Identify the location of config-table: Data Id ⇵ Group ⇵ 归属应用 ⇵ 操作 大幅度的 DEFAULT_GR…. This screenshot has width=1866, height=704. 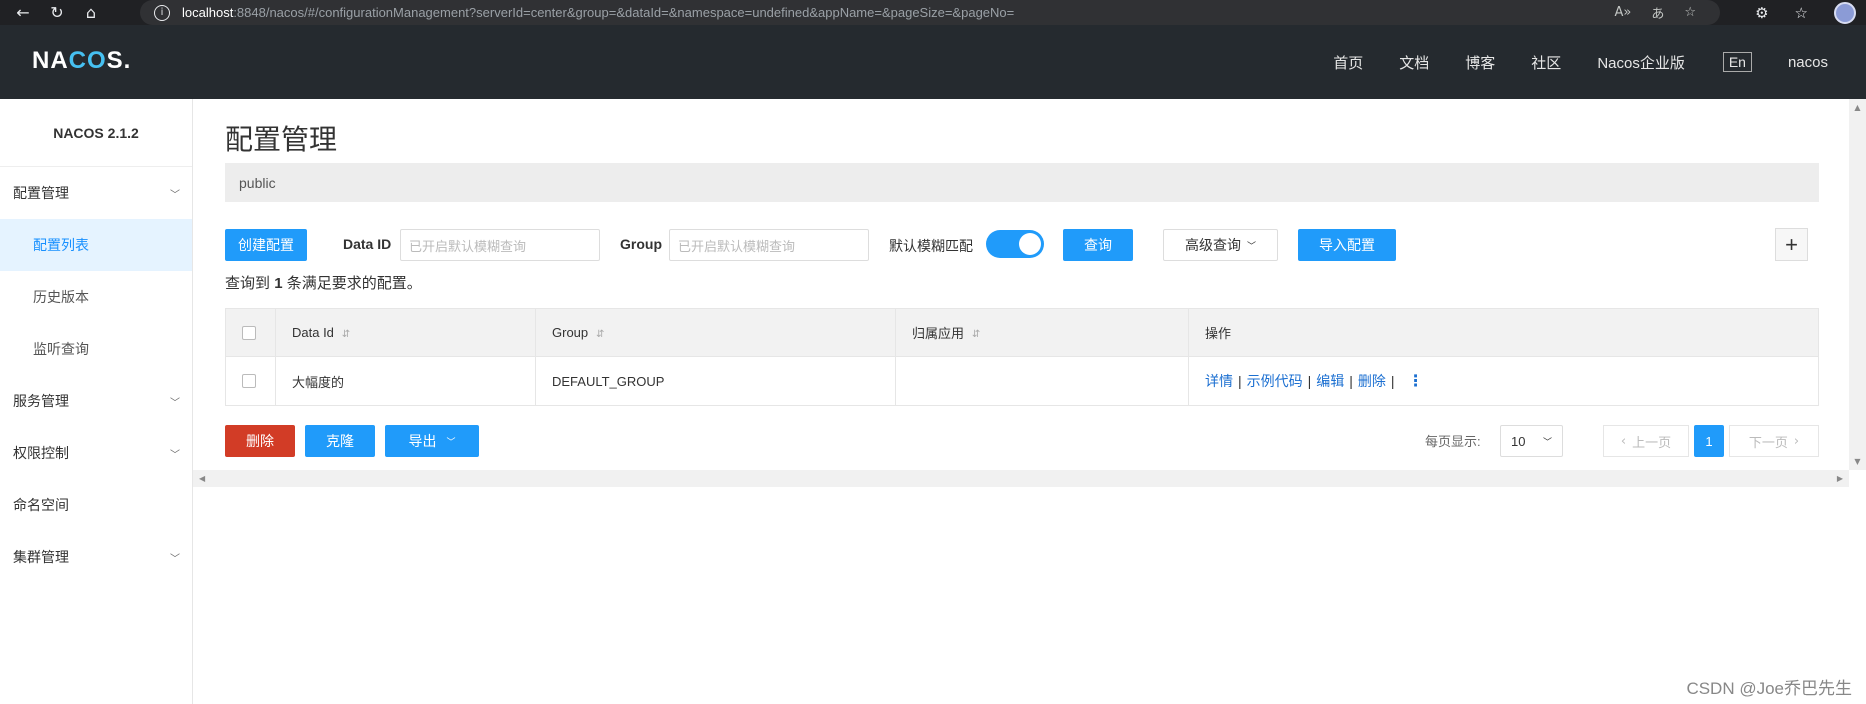
(1022, 357).